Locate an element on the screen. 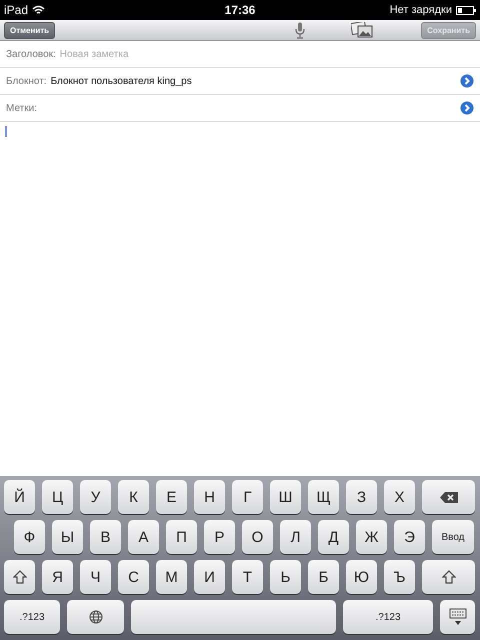 This screenshot has height=640, width=480. keyboard-hide-icon is located at coordinates (457, 617).